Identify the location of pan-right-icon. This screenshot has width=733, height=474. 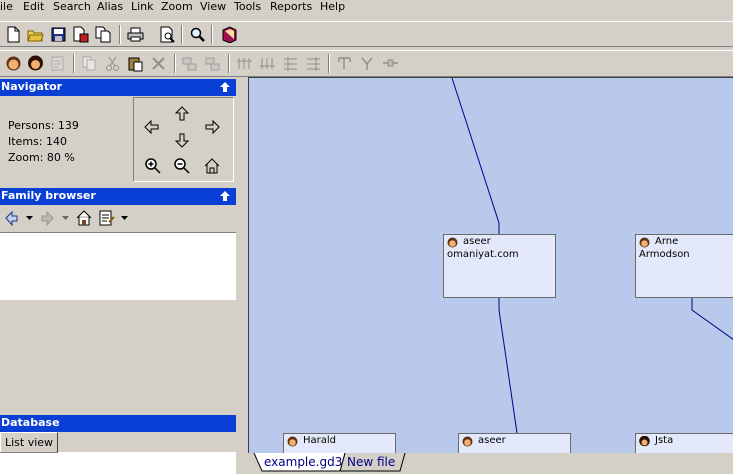
(212, 127).